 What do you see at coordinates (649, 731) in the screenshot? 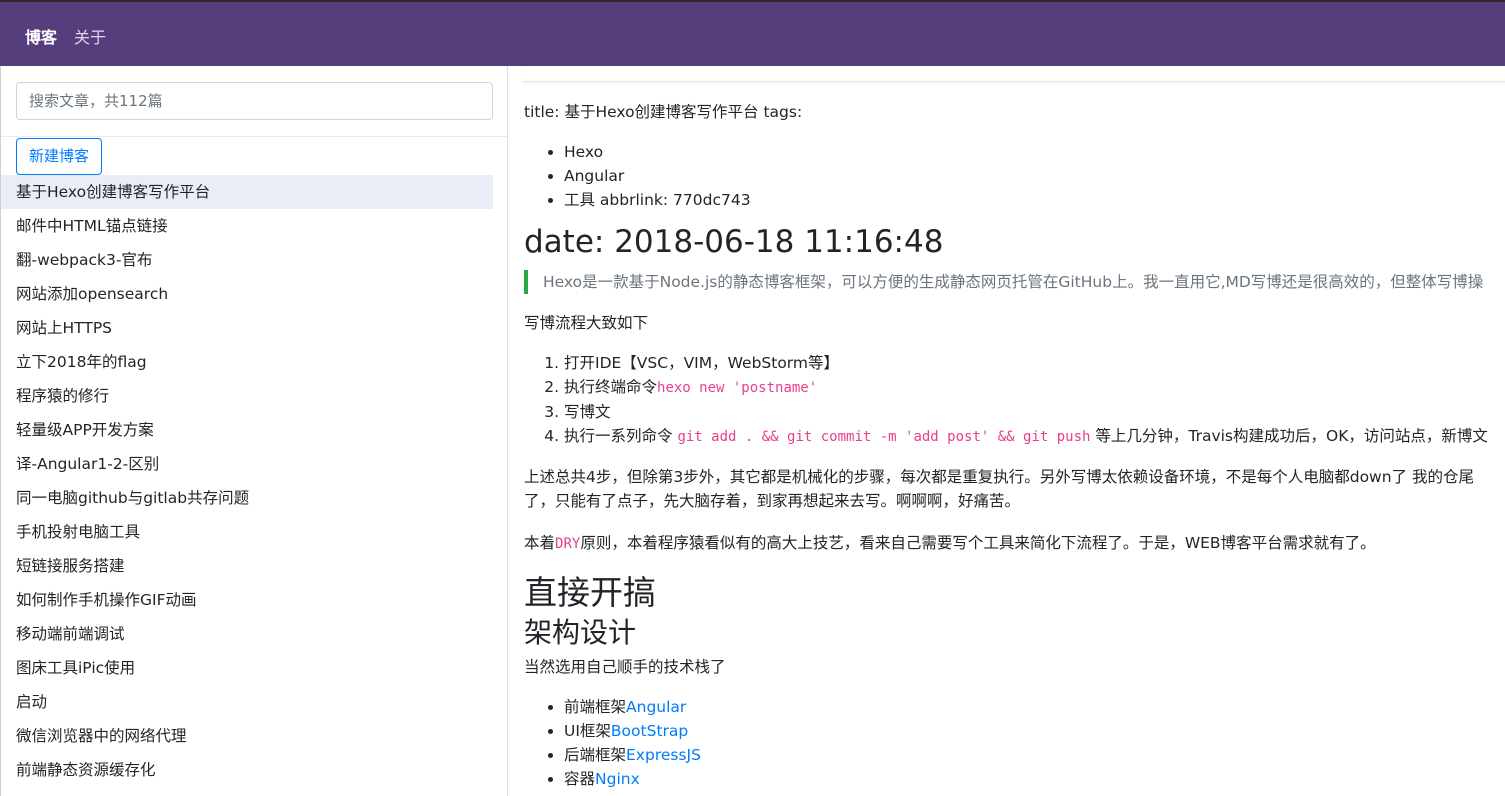
I see `stack-link: BootStrap` at bounding box center [649, 731].